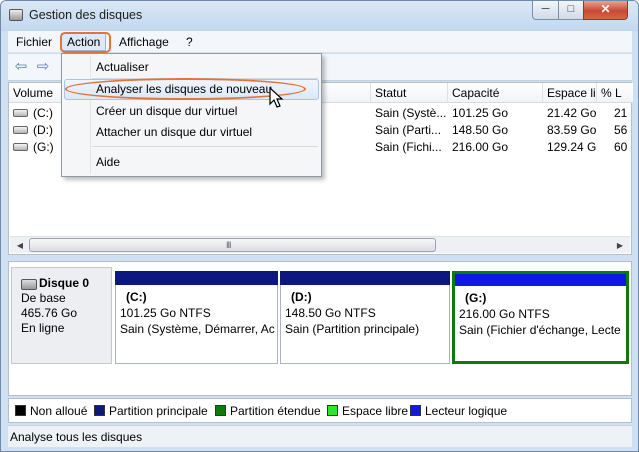 This screenshot has width=639, height=452. I want to click on partition-c-name: (C:), so click(136, 297).